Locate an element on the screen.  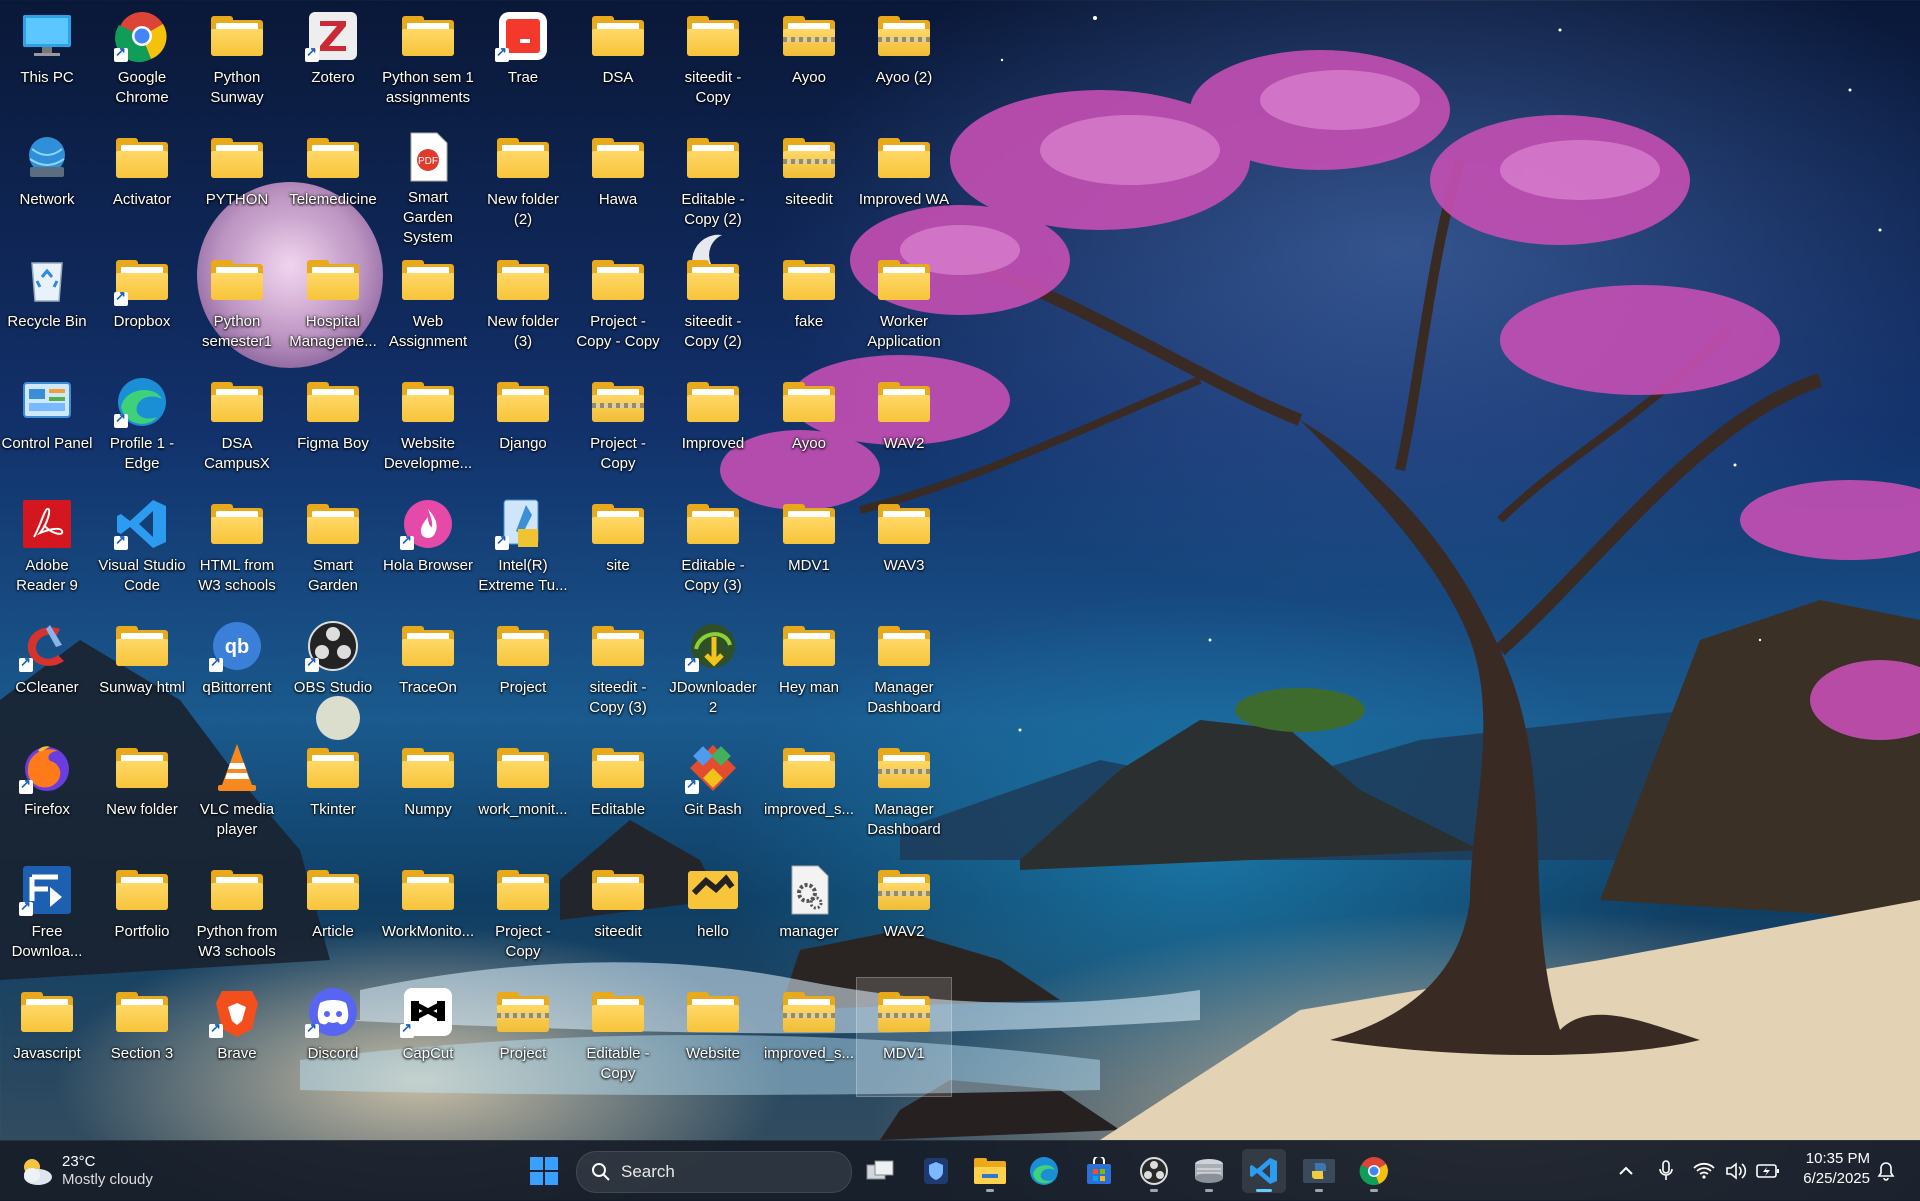
desktop-icon: Project - Copy is located at coordinates (618, 427).